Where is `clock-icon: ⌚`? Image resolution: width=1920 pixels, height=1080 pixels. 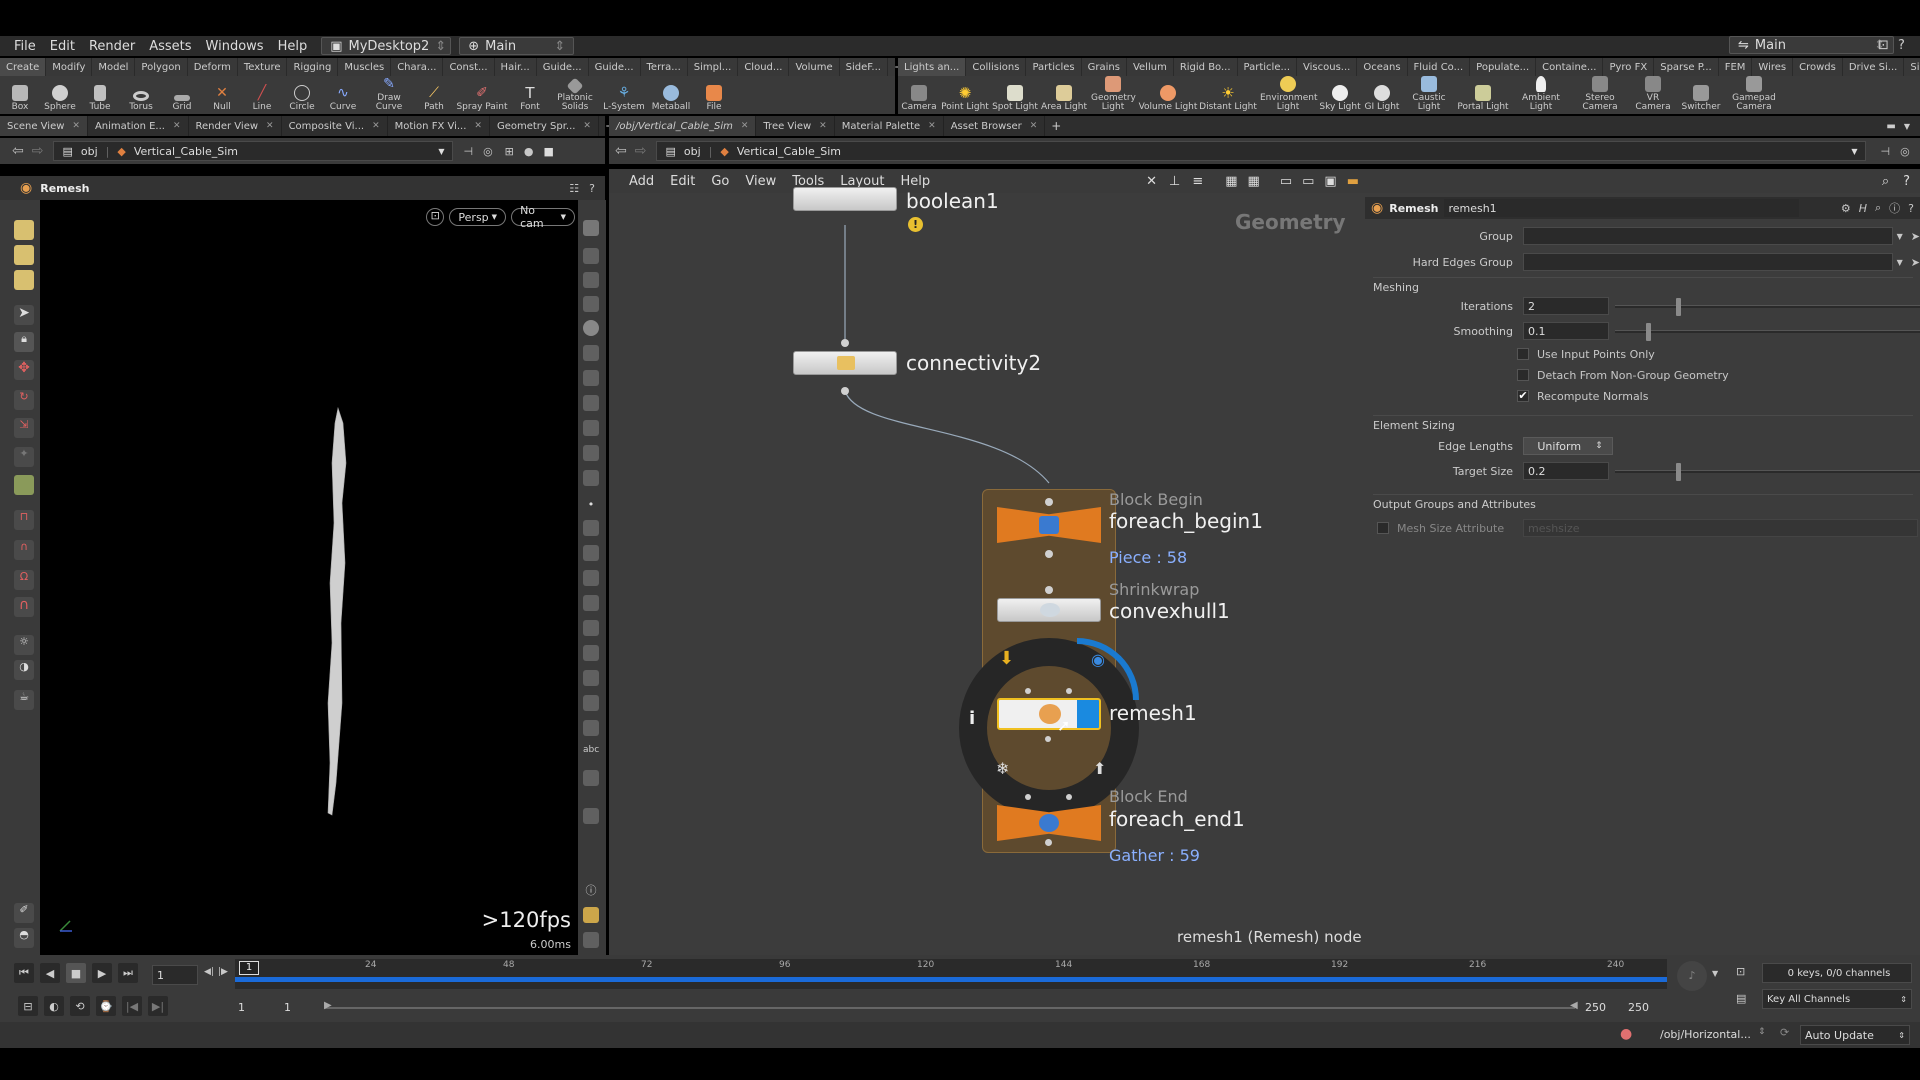
clock-icon: ⌚ is located at coordinates (106, 1006).